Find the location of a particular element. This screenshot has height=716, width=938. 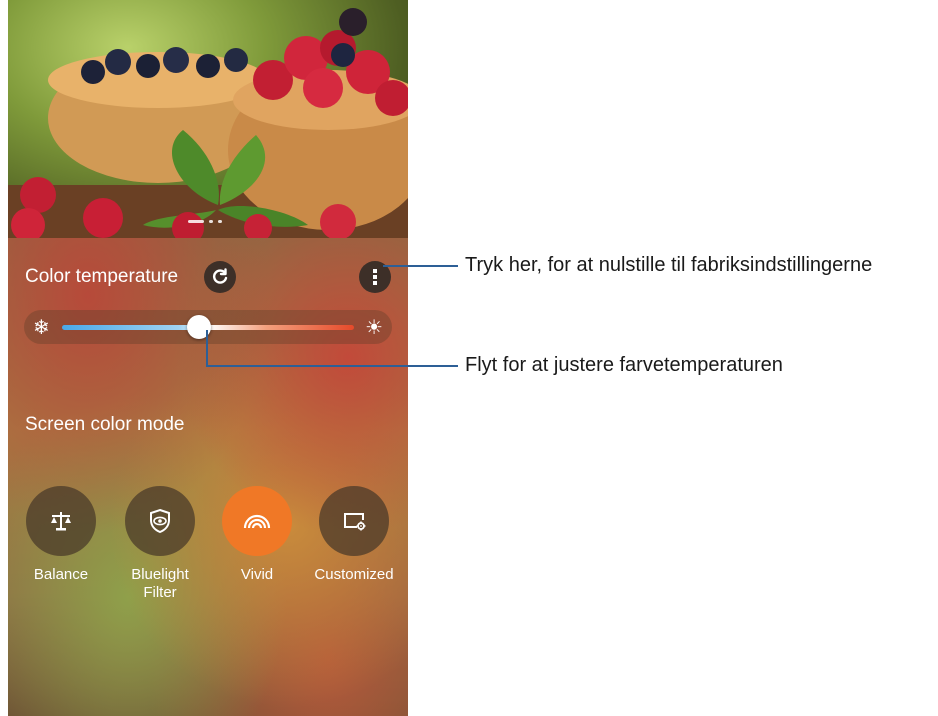

mode-label: Vivid is located at coordinates (257, 574).